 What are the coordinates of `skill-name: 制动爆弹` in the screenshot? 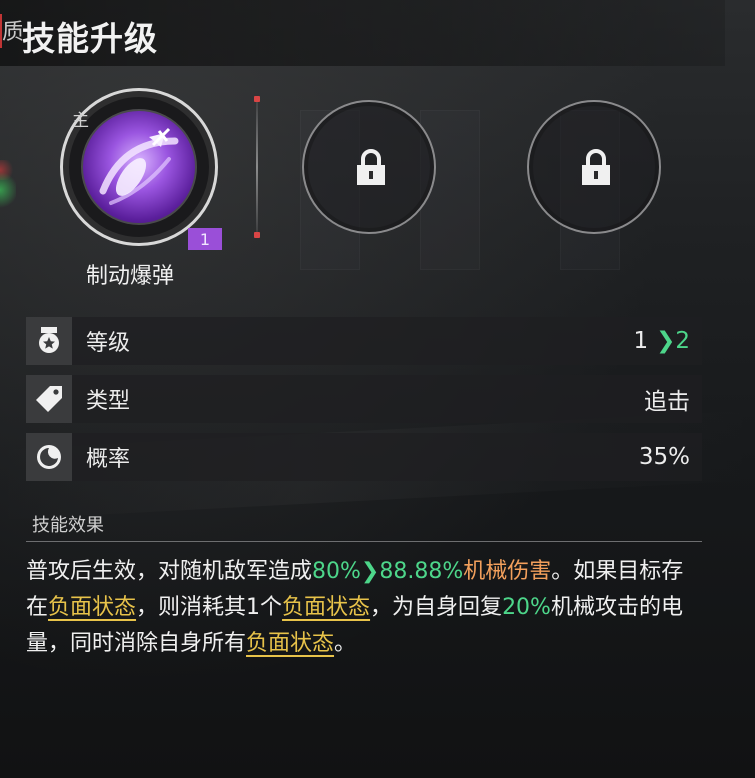 It's located at (130, 276).